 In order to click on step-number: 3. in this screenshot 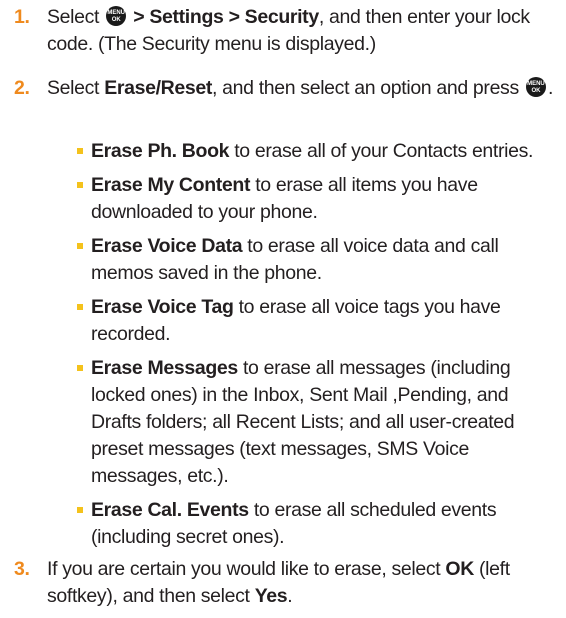, I will do `click(22, 569)`.